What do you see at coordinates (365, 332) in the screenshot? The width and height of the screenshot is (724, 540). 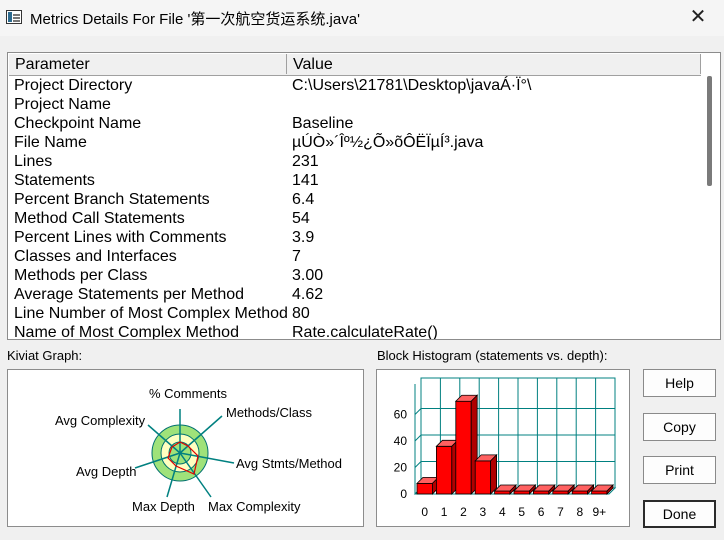 I see `value-cell: Rate.calculateRate()` at bounding box center [365, 332].